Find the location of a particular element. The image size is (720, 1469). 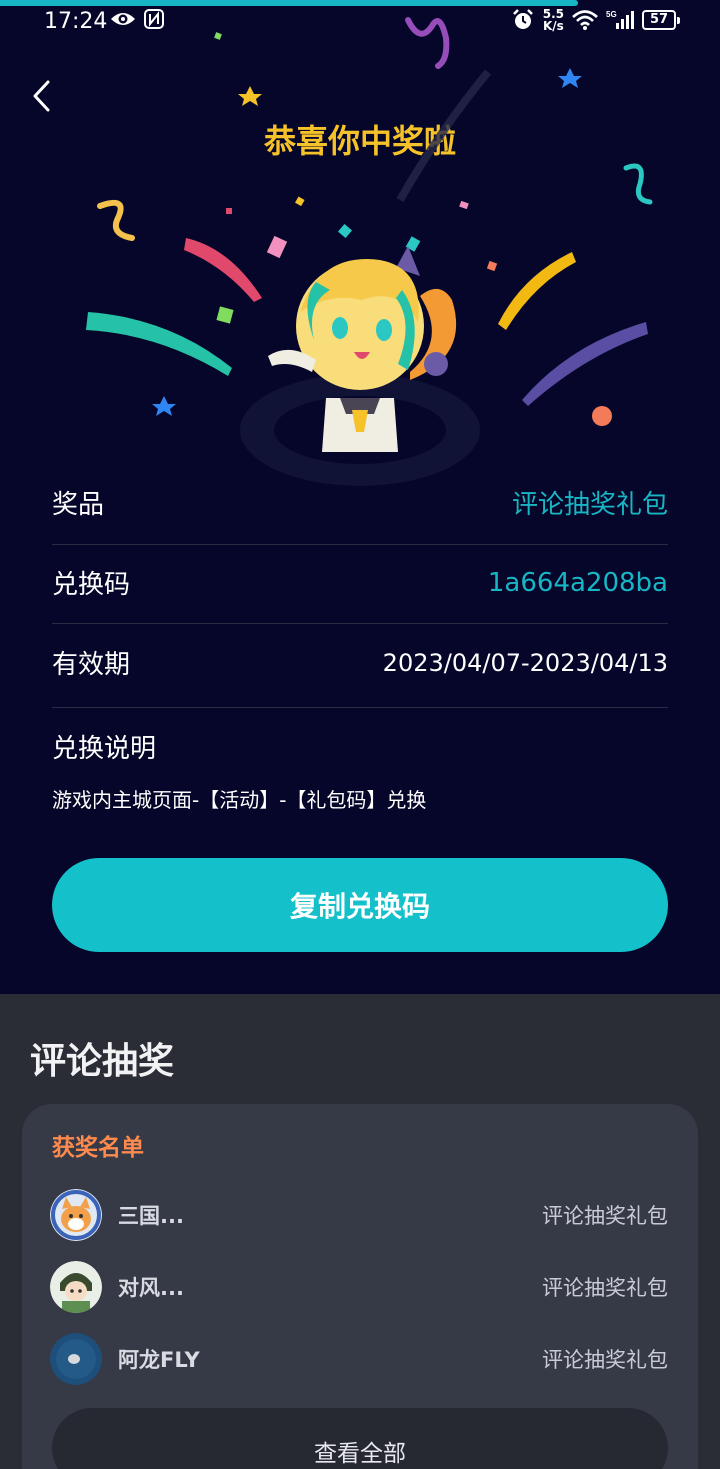

winner-row: 三国... 评论抽奖礼包 is located at coordinates (359, 1215).